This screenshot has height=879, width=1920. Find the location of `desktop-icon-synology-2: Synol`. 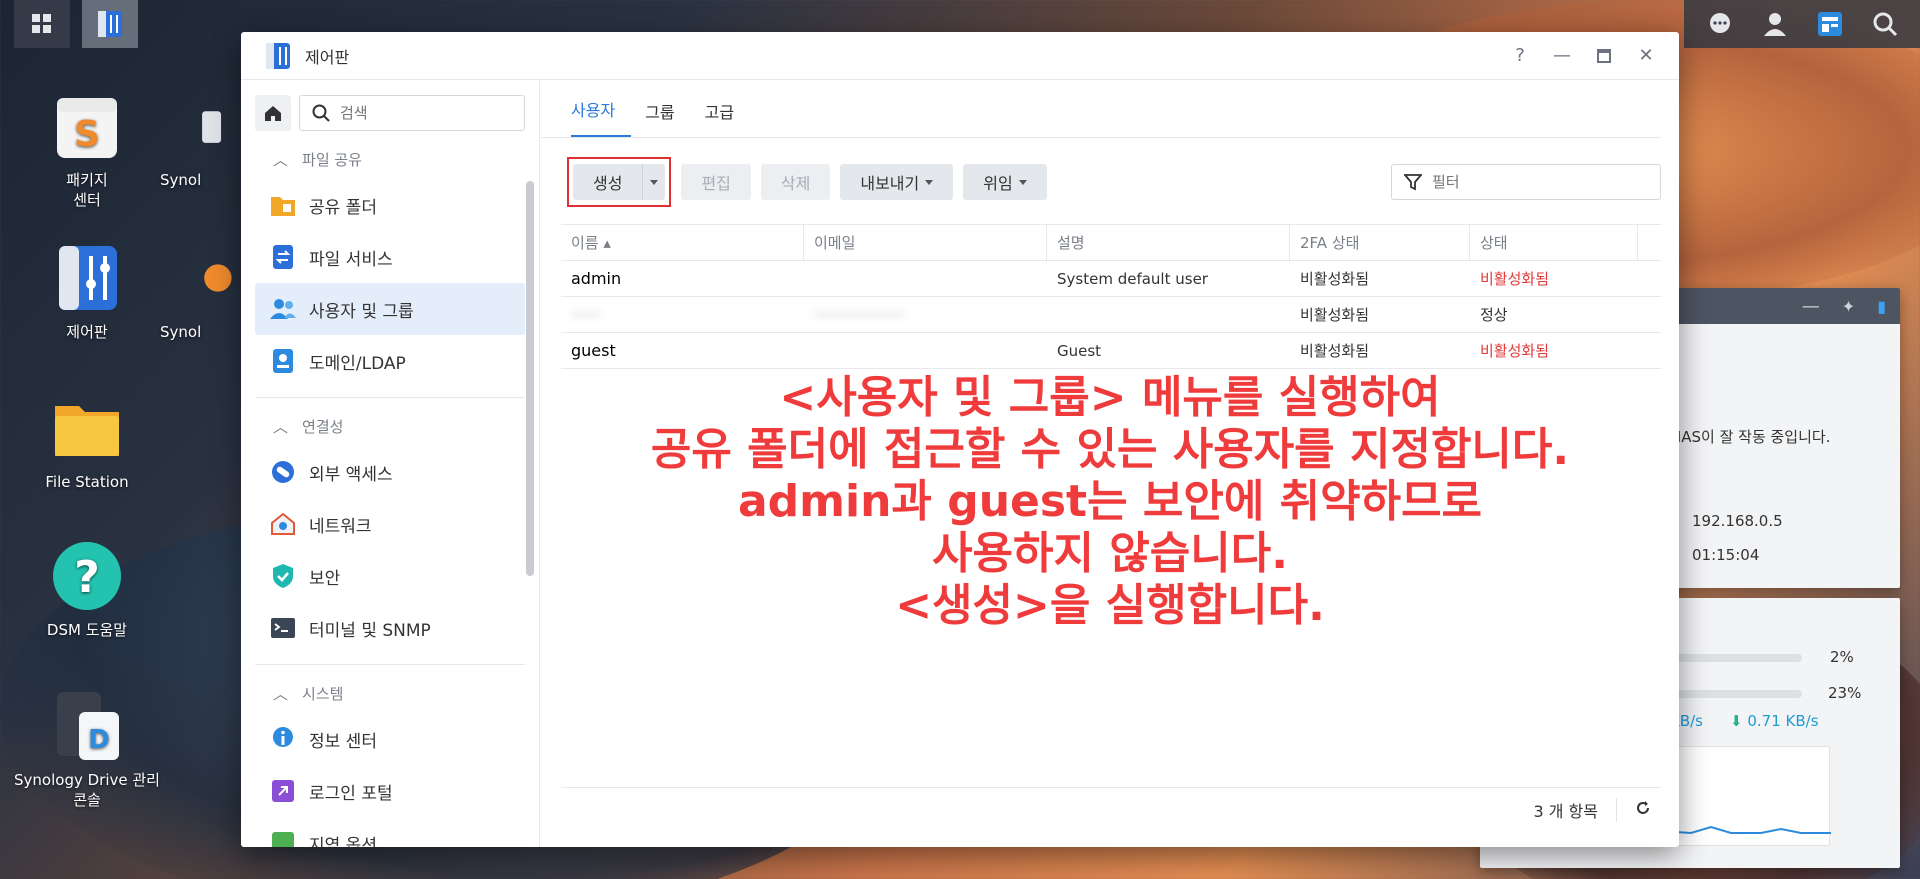

desktop-icon-synology-2: Synol is located at coordinates (200, 291).